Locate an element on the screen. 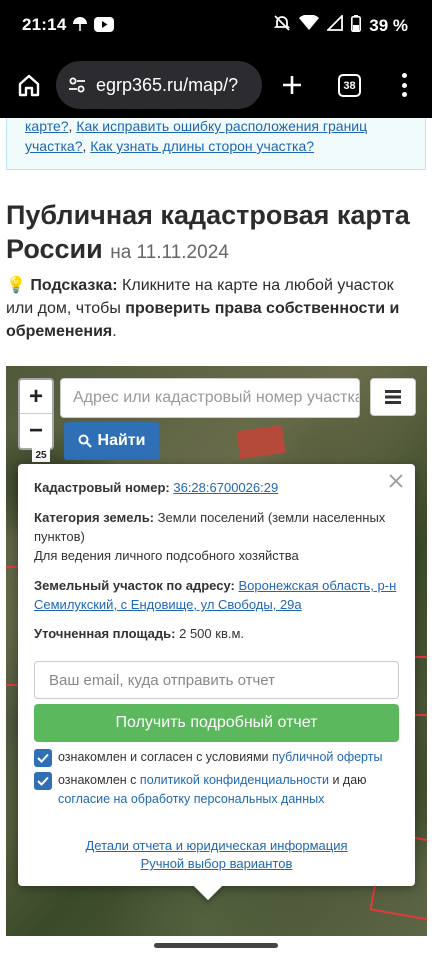 This screenshot has height=960, width=432. find-button: Найти is located at coordinates (111, 441).